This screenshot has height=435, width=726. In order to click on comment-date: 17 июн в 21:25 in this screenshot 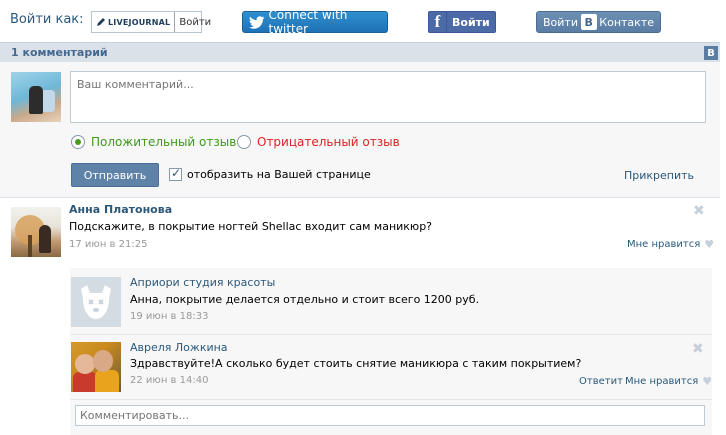, I will do `click(108, 244)`.